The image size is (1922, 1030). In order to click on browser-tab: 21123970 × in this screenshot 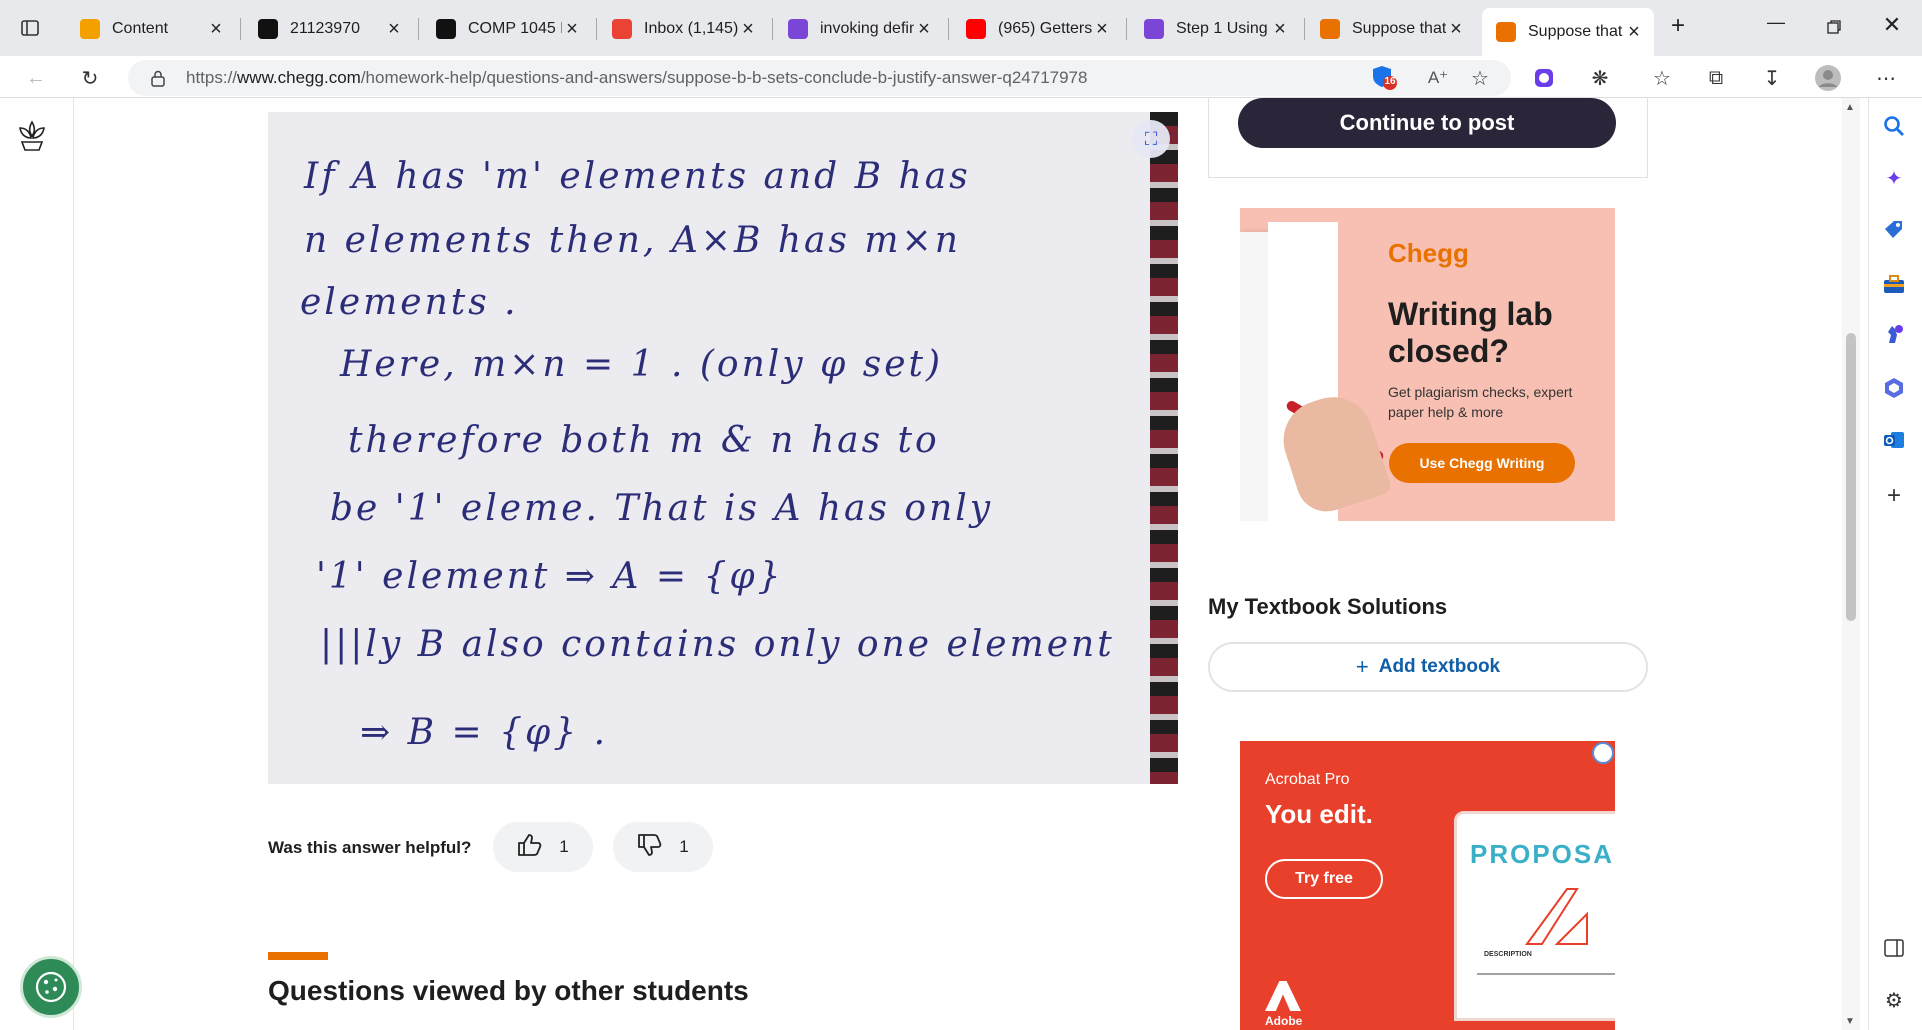, I will do `click(329, 29)`.